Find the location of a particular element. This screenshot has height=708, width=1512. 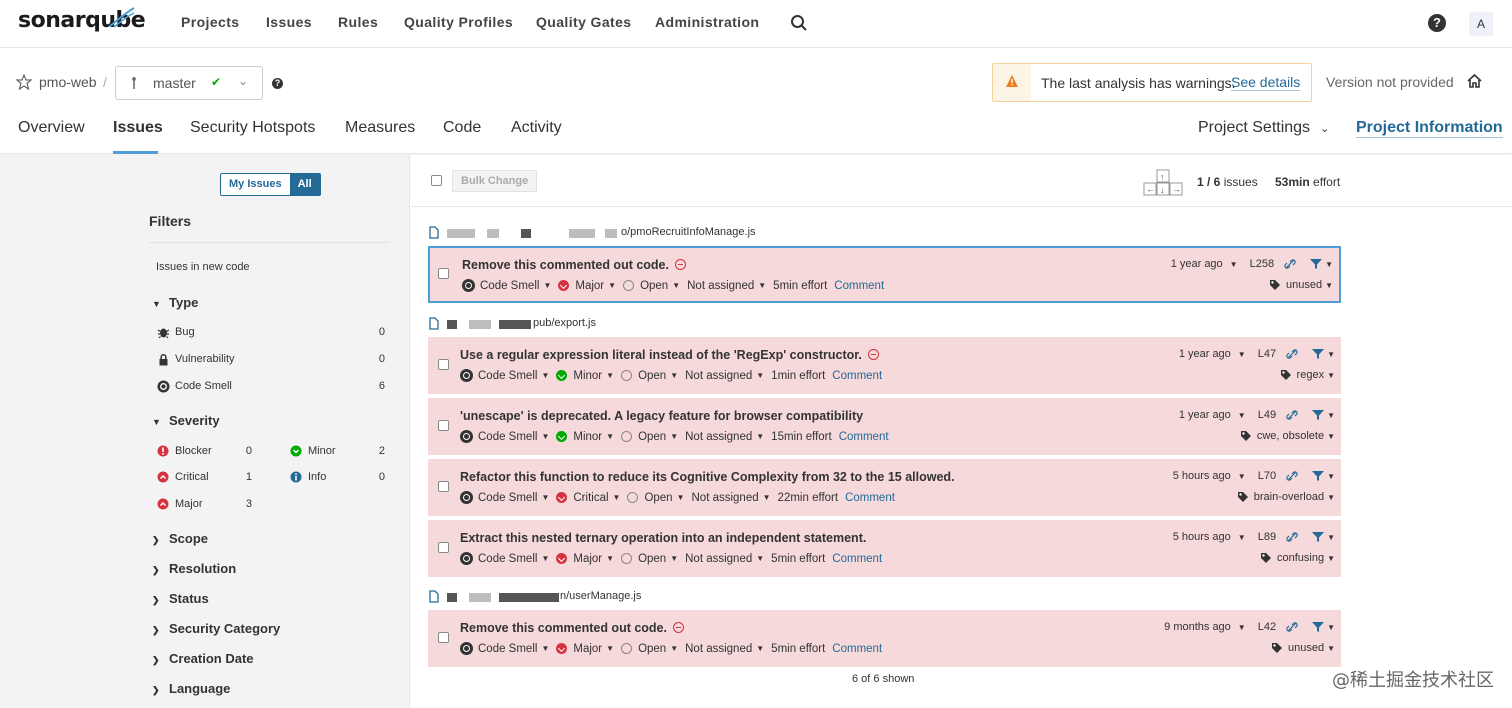

facet-severity: ▼ Severity is located at coordinates (186, 420).